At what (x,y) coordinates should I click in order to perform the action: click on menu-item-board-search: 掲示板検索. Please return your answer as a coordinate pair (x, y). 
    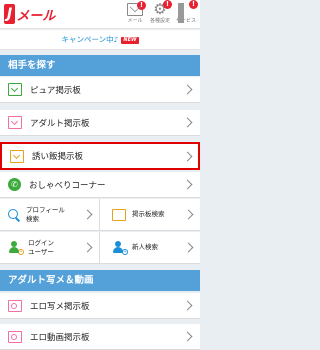
    Looking at the image, I should click on (150, 215).